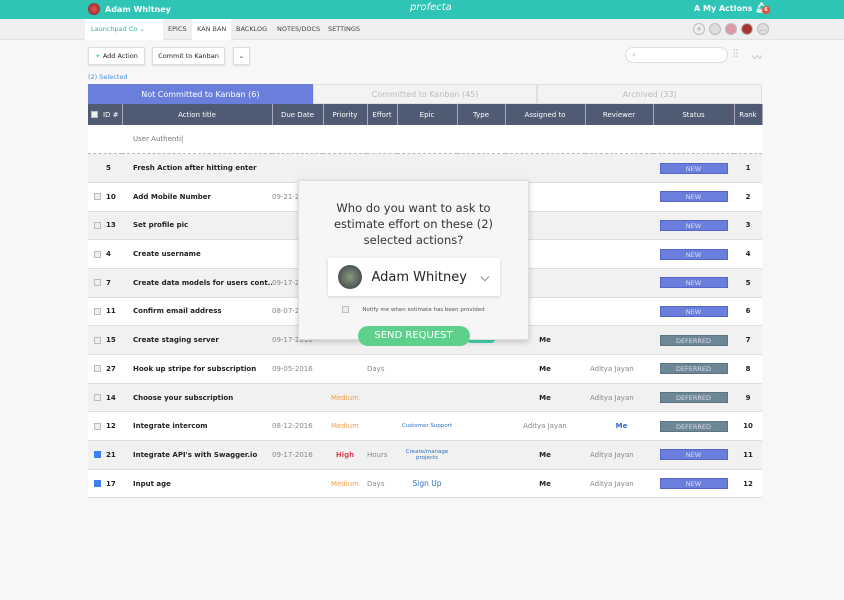  What do you see at coordinates (197, 114) in the screenshot?
I see `column-header: Action title` at bounding box center [197, 114].